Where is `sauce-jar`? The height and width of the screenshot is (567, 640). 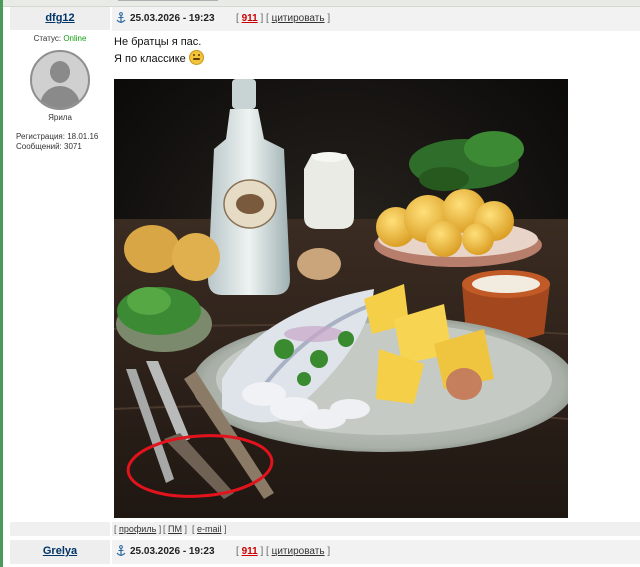
sauce-jar is located at coordinates (329, 190).